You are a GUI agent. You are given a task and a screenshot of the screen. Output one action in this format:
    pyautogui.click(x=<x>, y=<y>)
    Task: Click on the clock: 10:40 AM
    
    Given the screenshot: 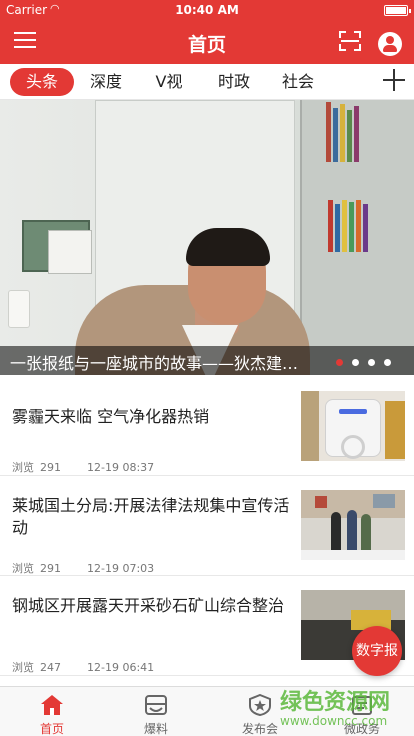 What is the action you would take?
    pyautogui.click(x=207, y=10)
    